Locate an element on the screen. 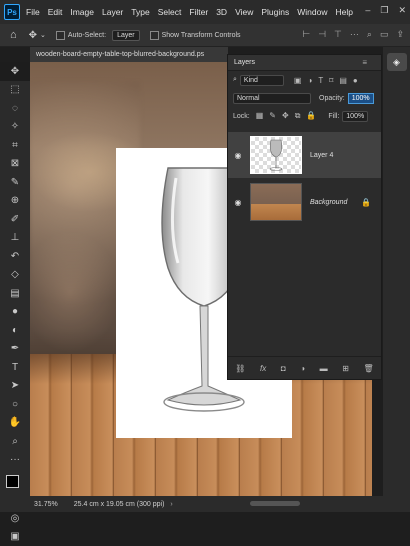  blur-tool-icon: ● is located at coordinates (15, 312).